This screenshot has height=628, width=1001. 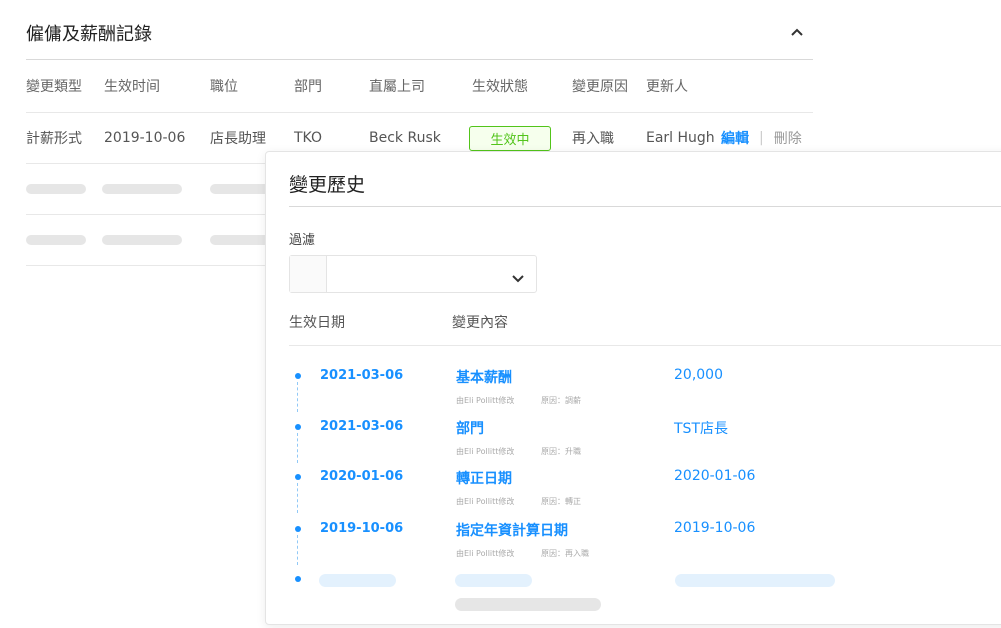 What do you see at coordinates (667, 87) in the screenshot?
I see `header-updater: 更新人` at bounding box center [667, 87].